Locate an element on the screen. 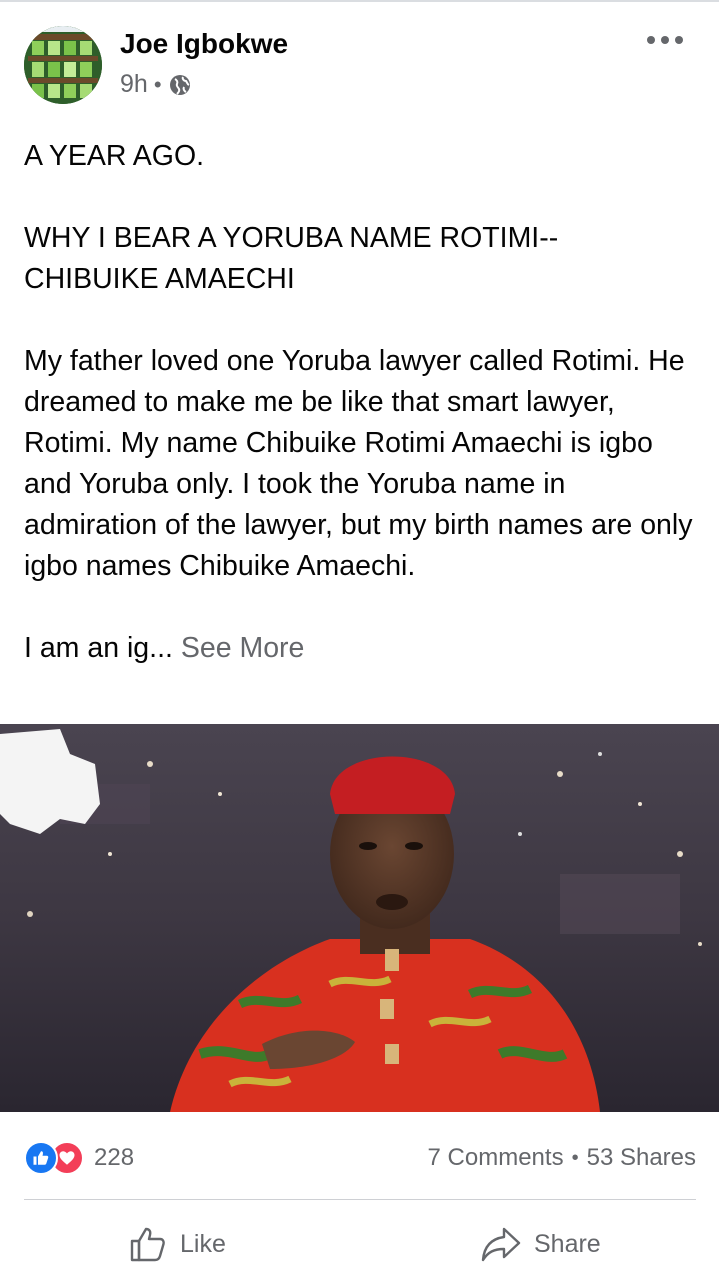 This screenshot has width=719, height=1279. post-meta: 9h • is located at coordinates (156, 84).